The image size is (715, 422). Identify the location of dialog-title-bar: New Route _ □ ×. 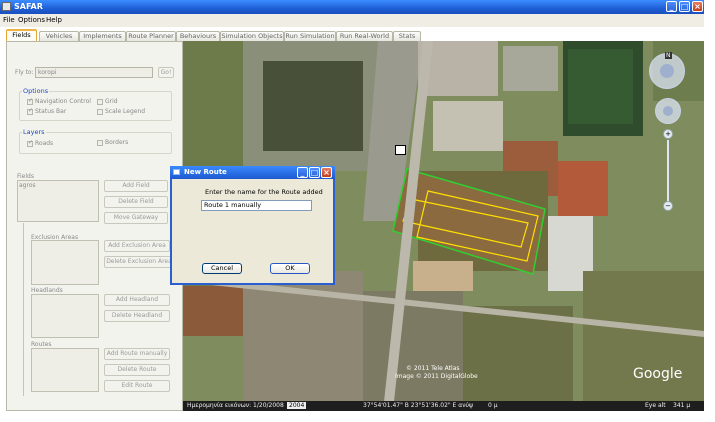
(252, 172).